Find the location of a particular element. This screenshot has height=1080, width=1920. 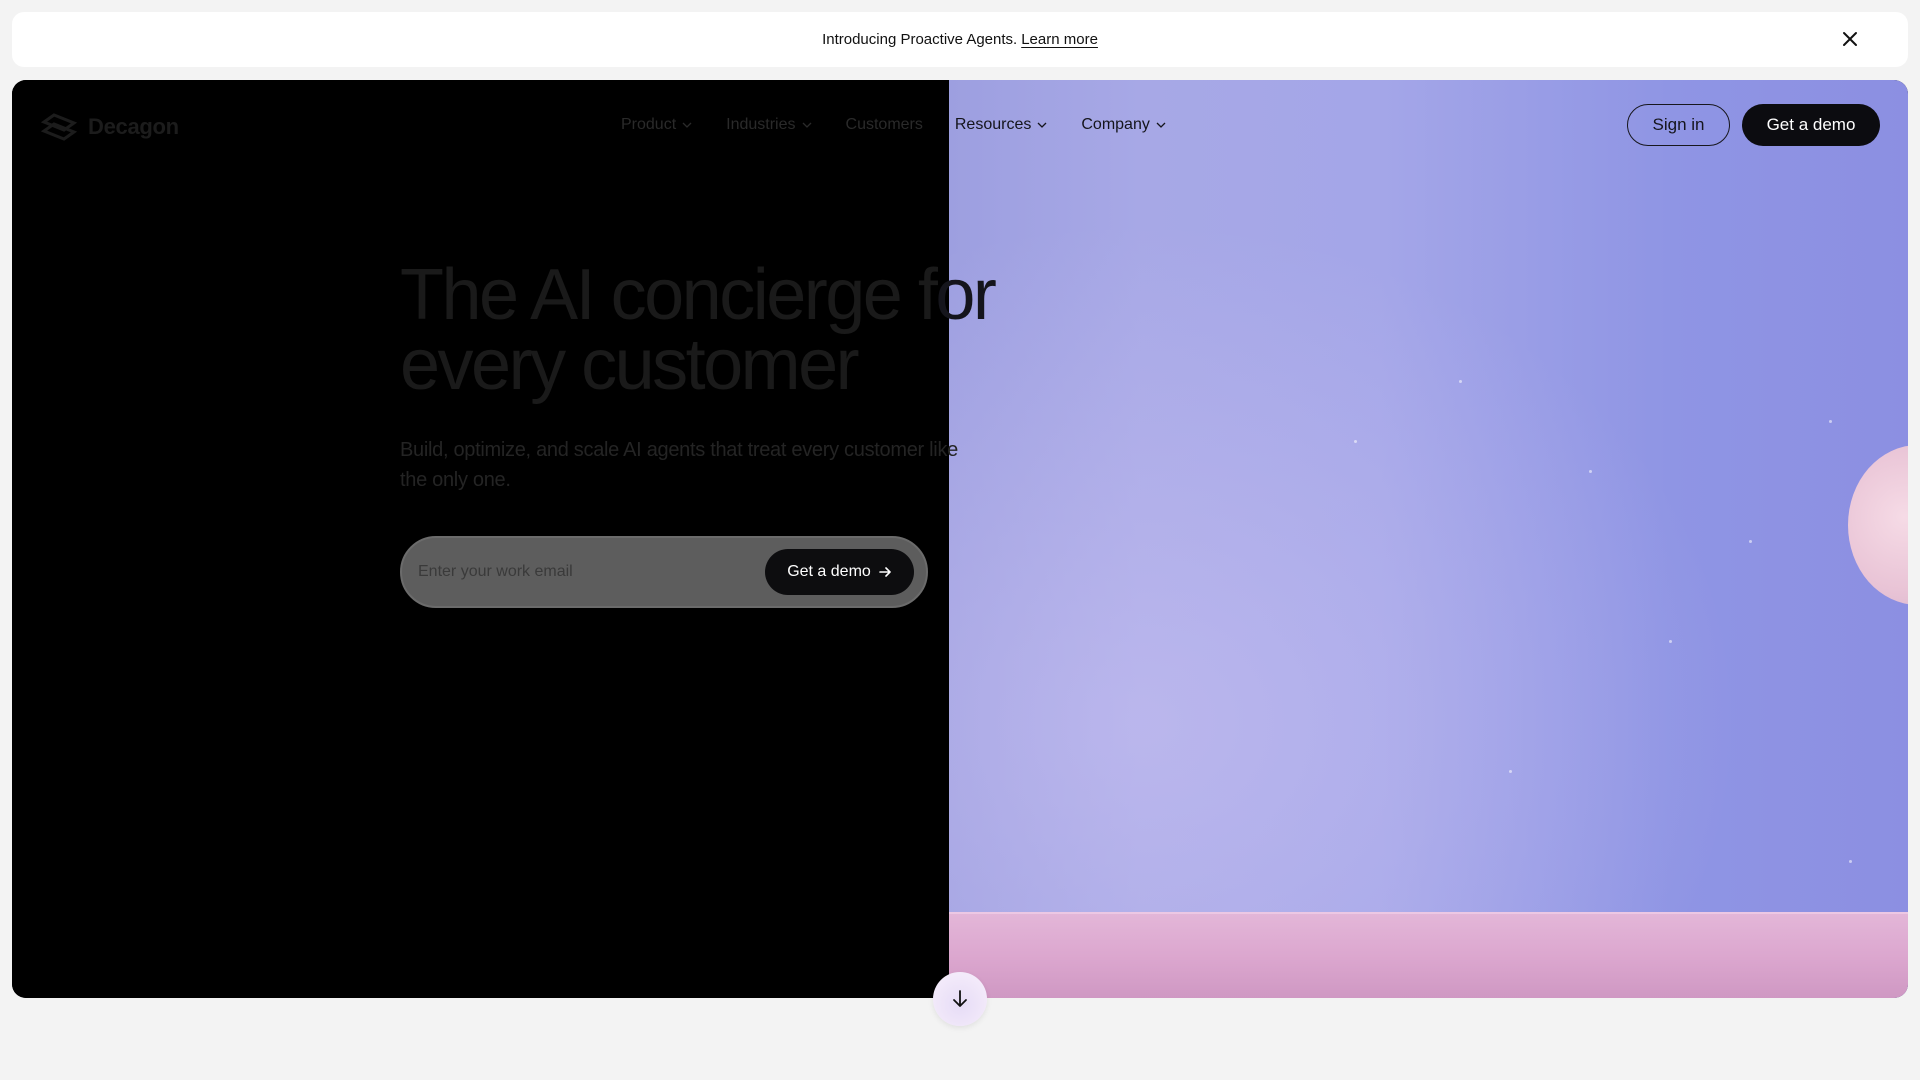

orb-shape is located at coordinates (1878, 525).